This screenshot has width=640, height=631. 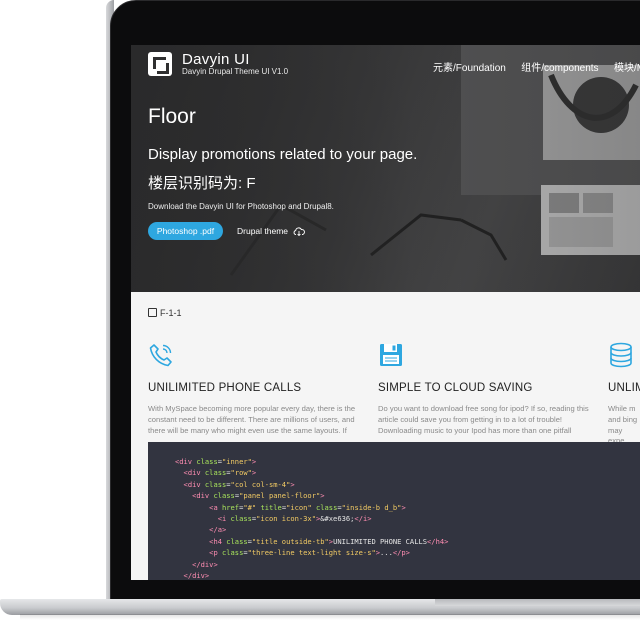 I want to click on floppy-disk-icon, so click(x=391, y=355).